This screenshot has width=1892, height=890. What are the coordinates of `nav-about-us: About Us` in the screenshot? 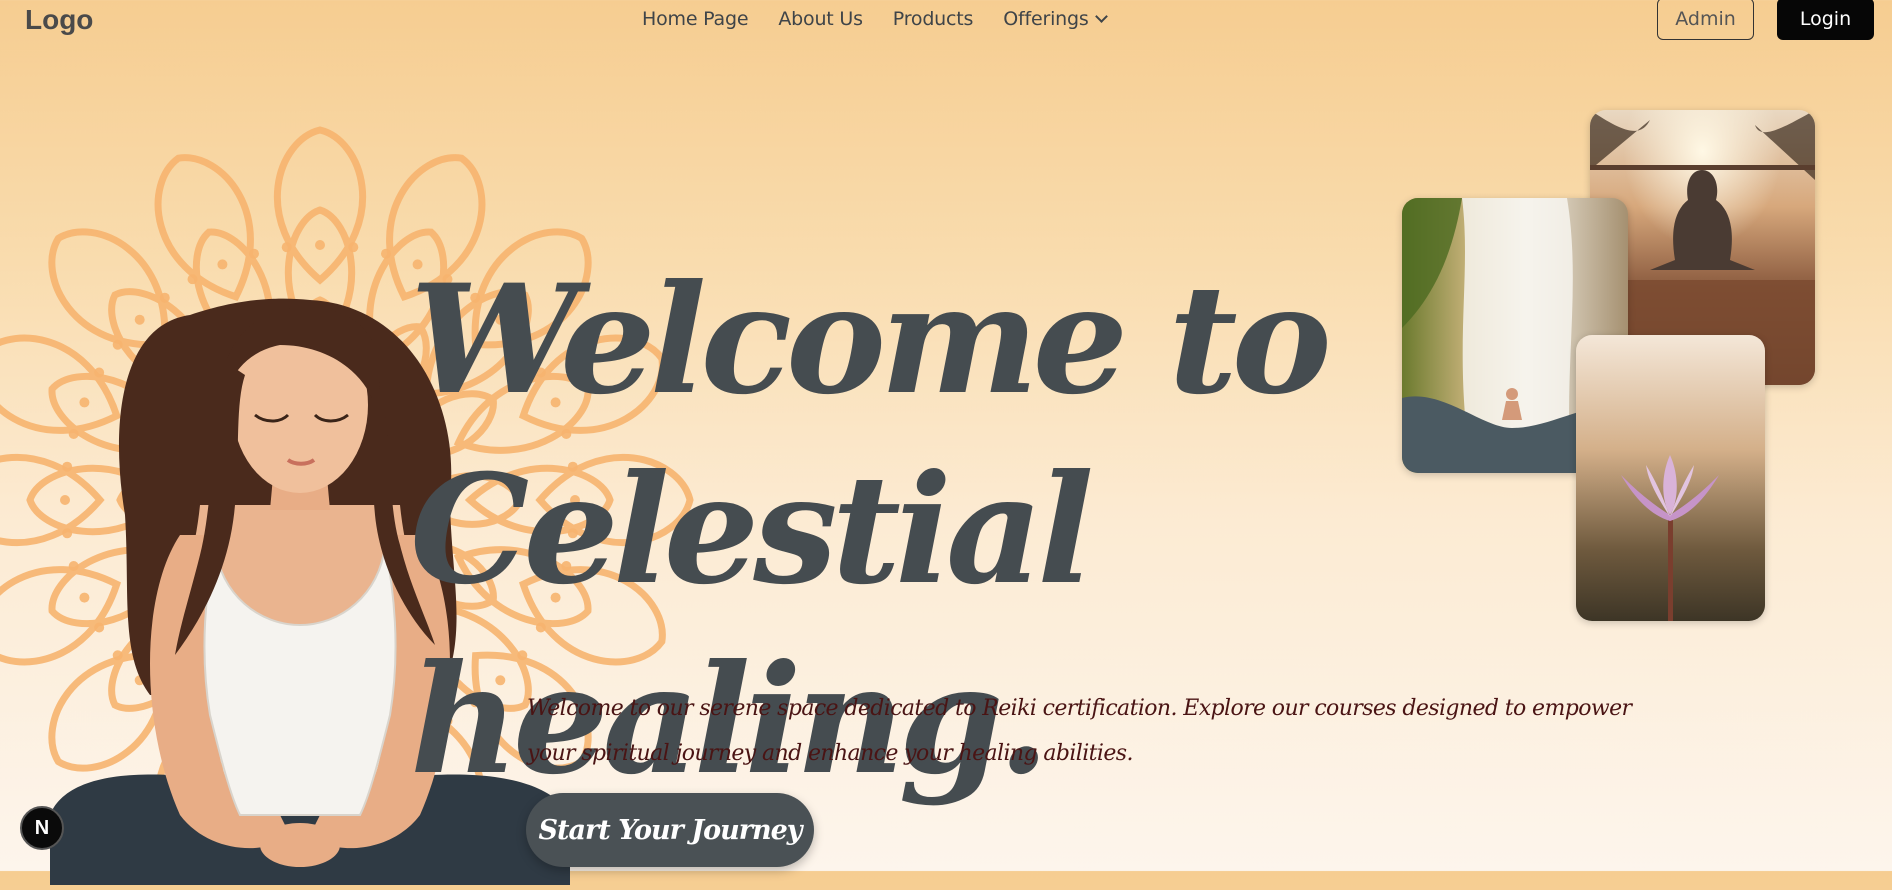 It's located at (820, 19).